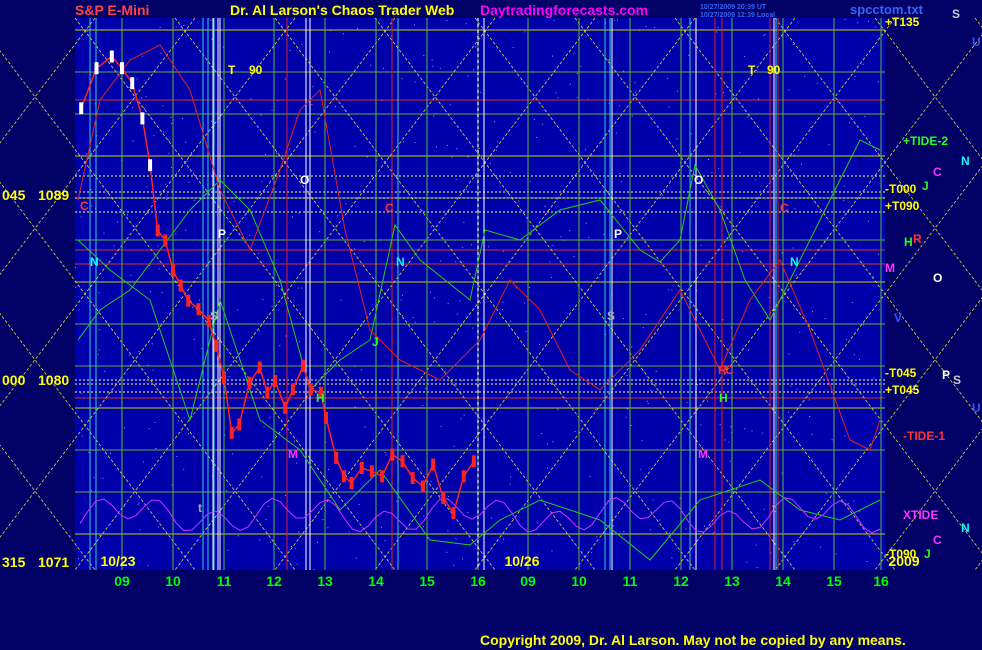 Image resolution: width=982 pixels, height=650 pixels. What do you see at coordinates (956, 14) in the screenshot?
I see `planet-label: S` at bounding box center [956, 14].